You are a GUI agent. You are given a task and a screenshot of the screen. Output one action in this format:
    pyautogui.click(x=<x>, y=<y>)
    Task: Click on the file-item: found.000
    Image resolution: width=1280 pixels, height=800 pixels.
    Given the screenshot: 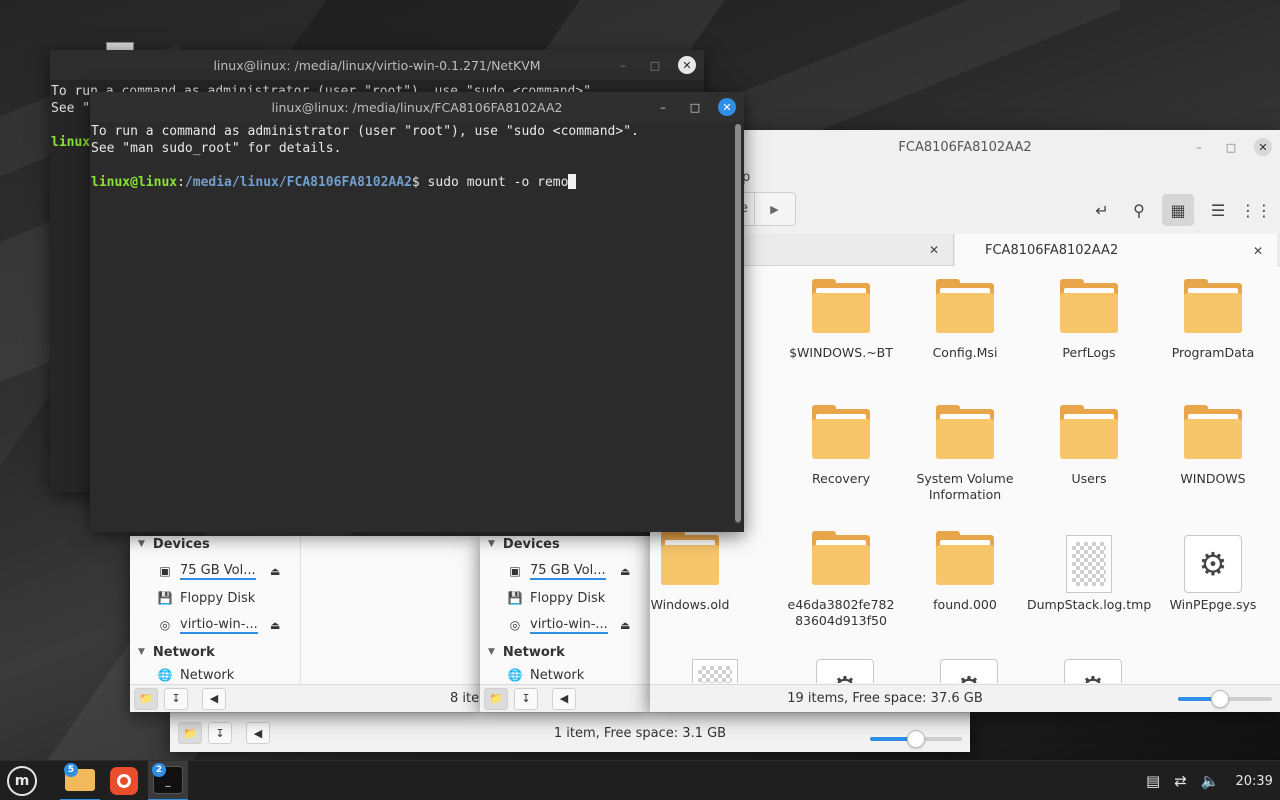 What is the action you would take?
    pyautogui.click(x=965, y=572)
    